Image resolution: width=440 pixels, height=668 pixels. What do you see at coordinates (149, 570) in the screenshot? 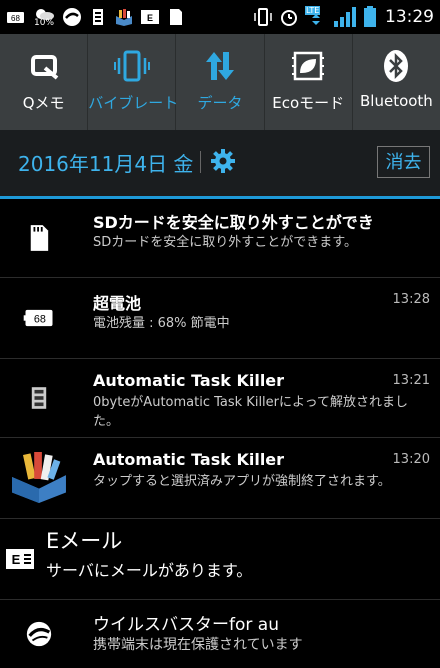
I see `notification-text: サーバにメールがあります。` at bounding box center [149, 570].